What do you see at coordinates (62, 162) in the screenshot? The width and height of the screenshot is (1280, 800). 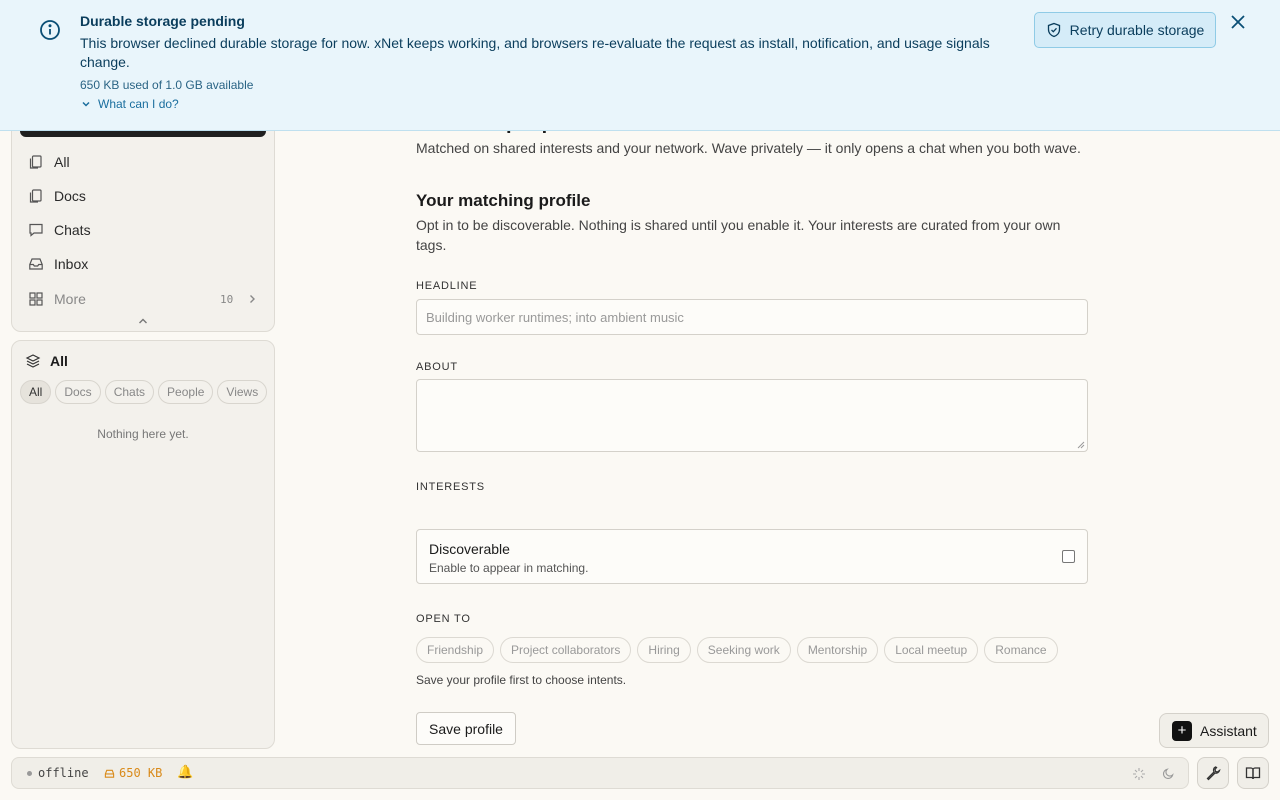 I see `sidebar-item-label: All` at bounding box center [62, 162].